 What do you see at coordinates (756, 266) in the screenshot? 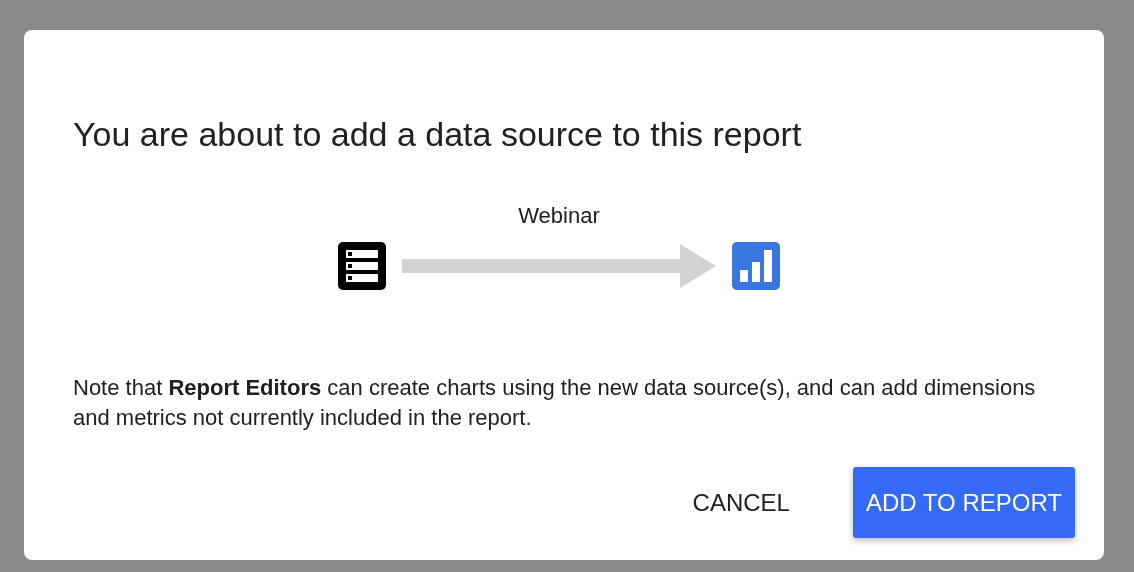
I see `bar-chart-icon` at bounding box center [756, 266].